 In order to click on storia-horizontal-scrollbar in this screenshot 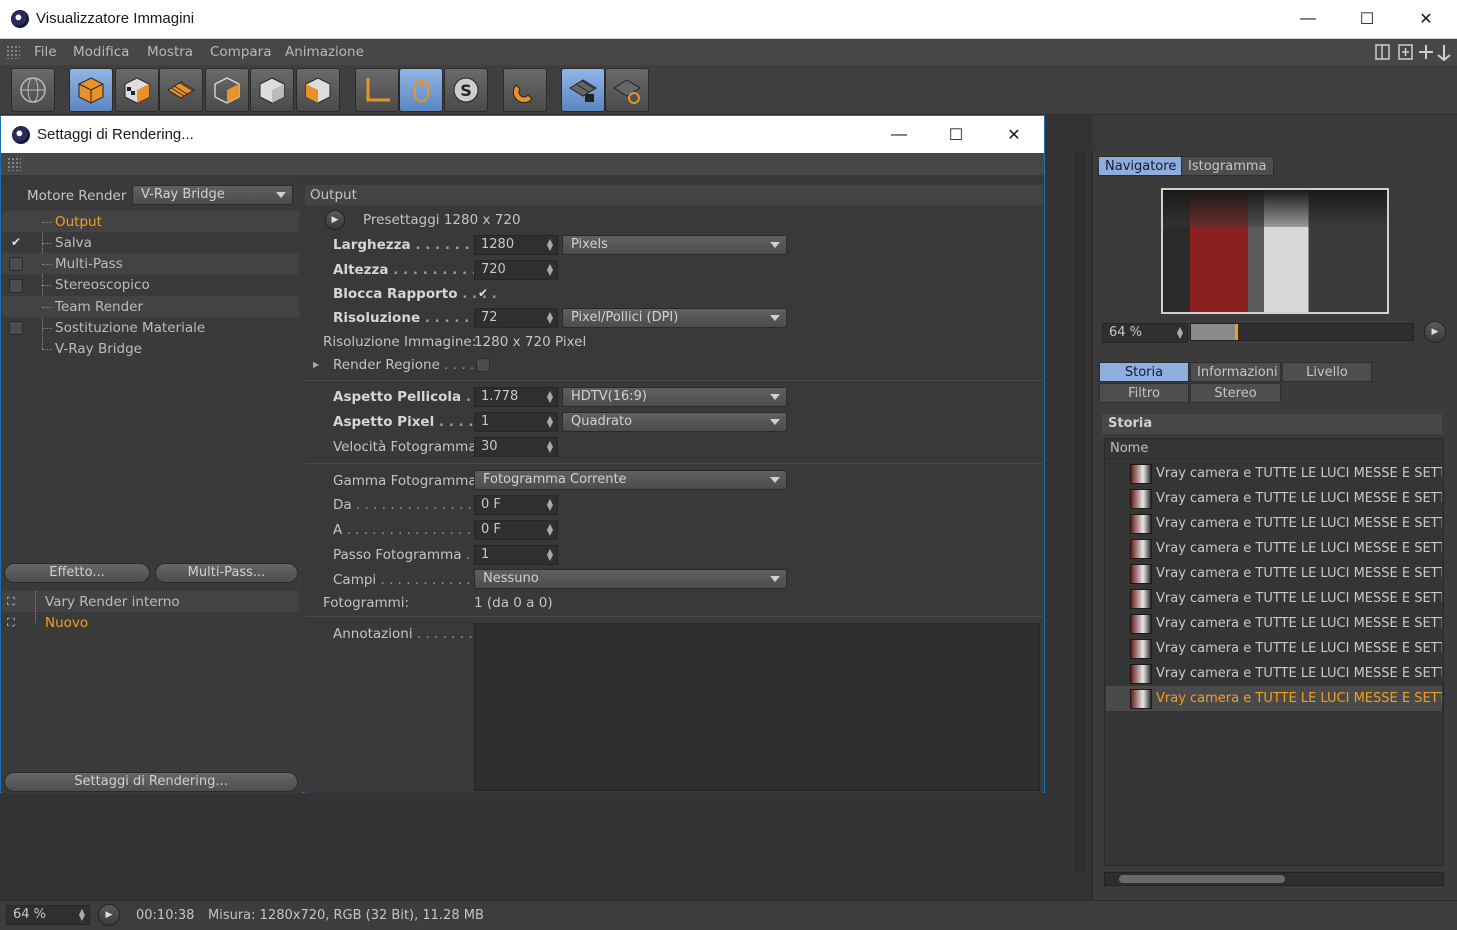, I will do `click(1274, 879)`.